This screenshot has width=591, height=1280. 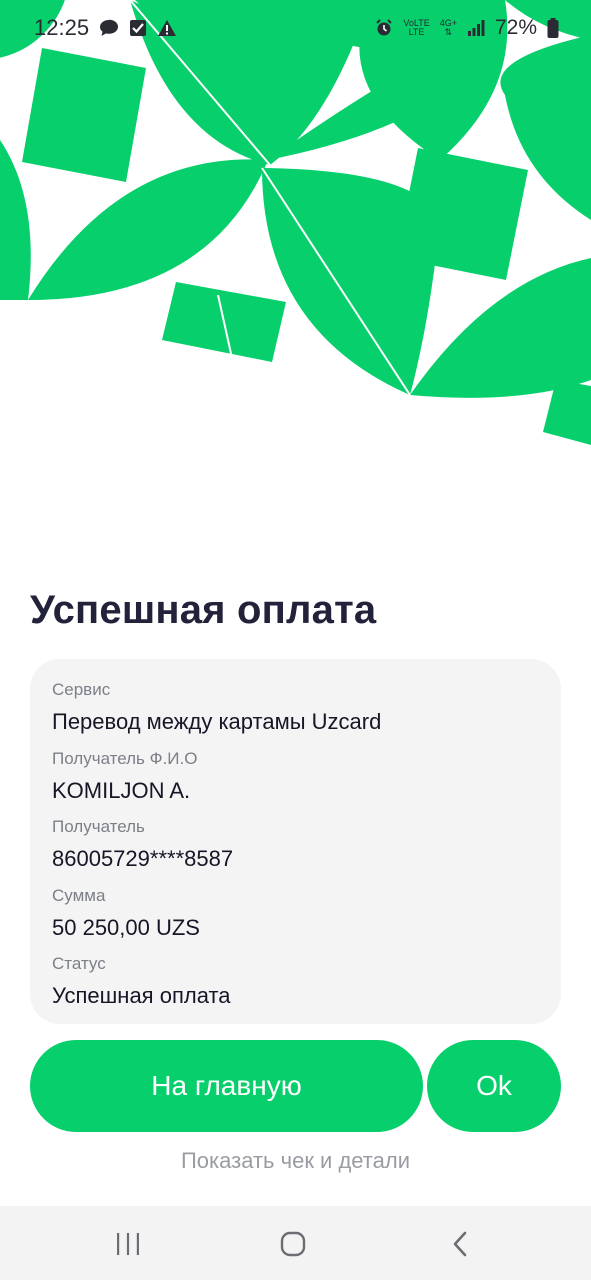 I want to click on recents-icon, so click(x=128, y=1244).